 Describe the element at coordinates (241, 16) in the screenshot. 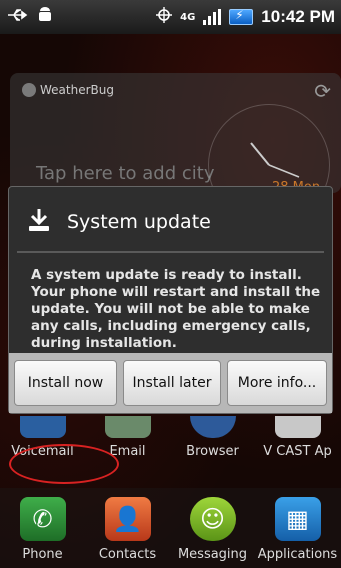

I see `battery-charging-icon` at that location.